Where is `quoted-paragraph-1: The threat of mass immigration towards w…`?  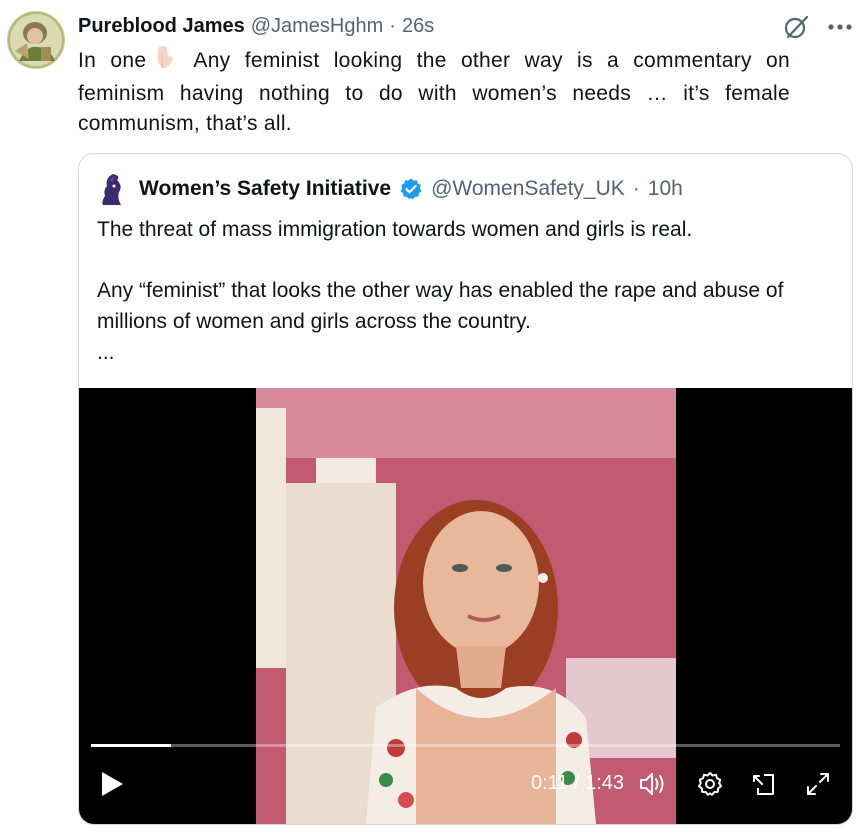
quoted-paragraph-1: The threat of mass immigration towards w… is located at coordinates (395, 229).